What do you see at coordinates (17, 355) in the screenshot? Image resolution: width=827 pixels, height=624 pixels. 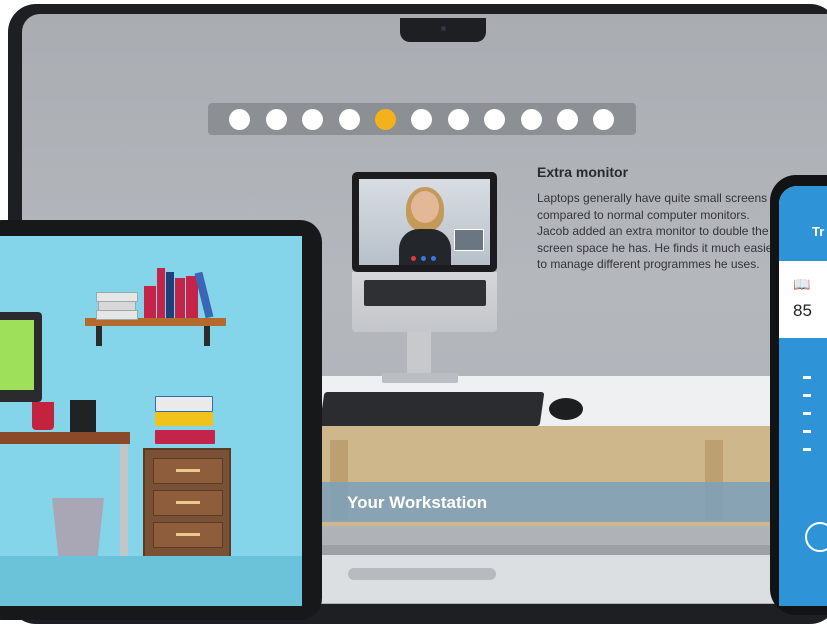 I see `desk-monitor-screen` at bounding box center [17, 355].